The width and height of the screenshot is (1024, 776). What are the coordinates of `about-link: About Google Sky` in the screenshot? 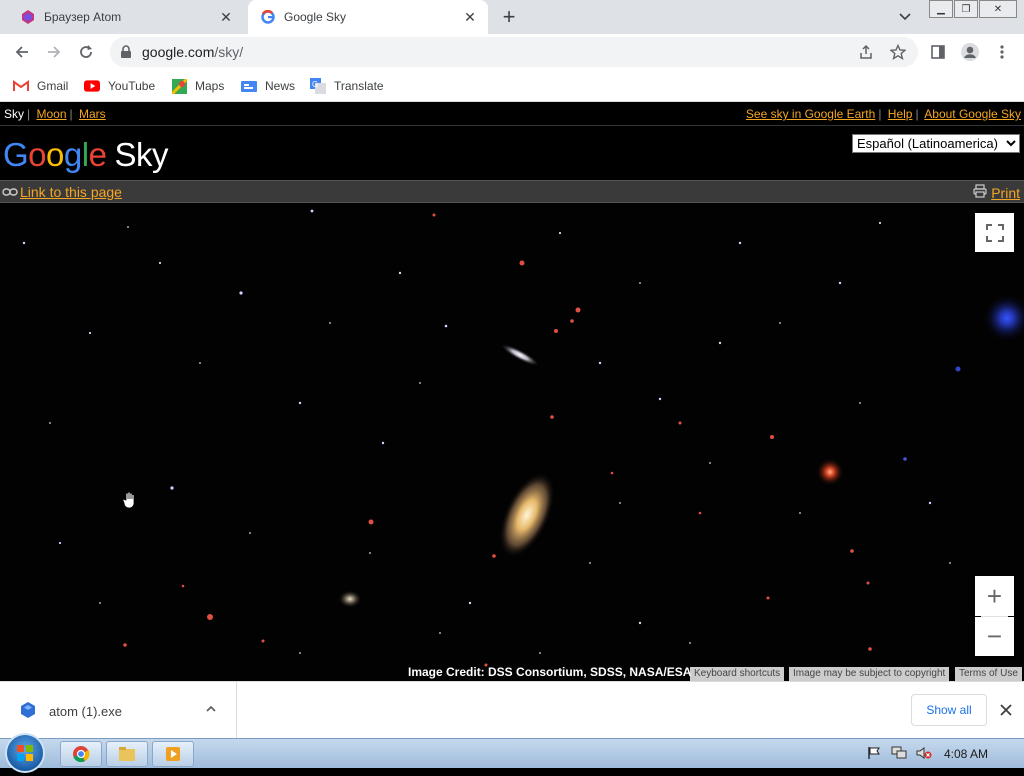 It's located at (972, 114).